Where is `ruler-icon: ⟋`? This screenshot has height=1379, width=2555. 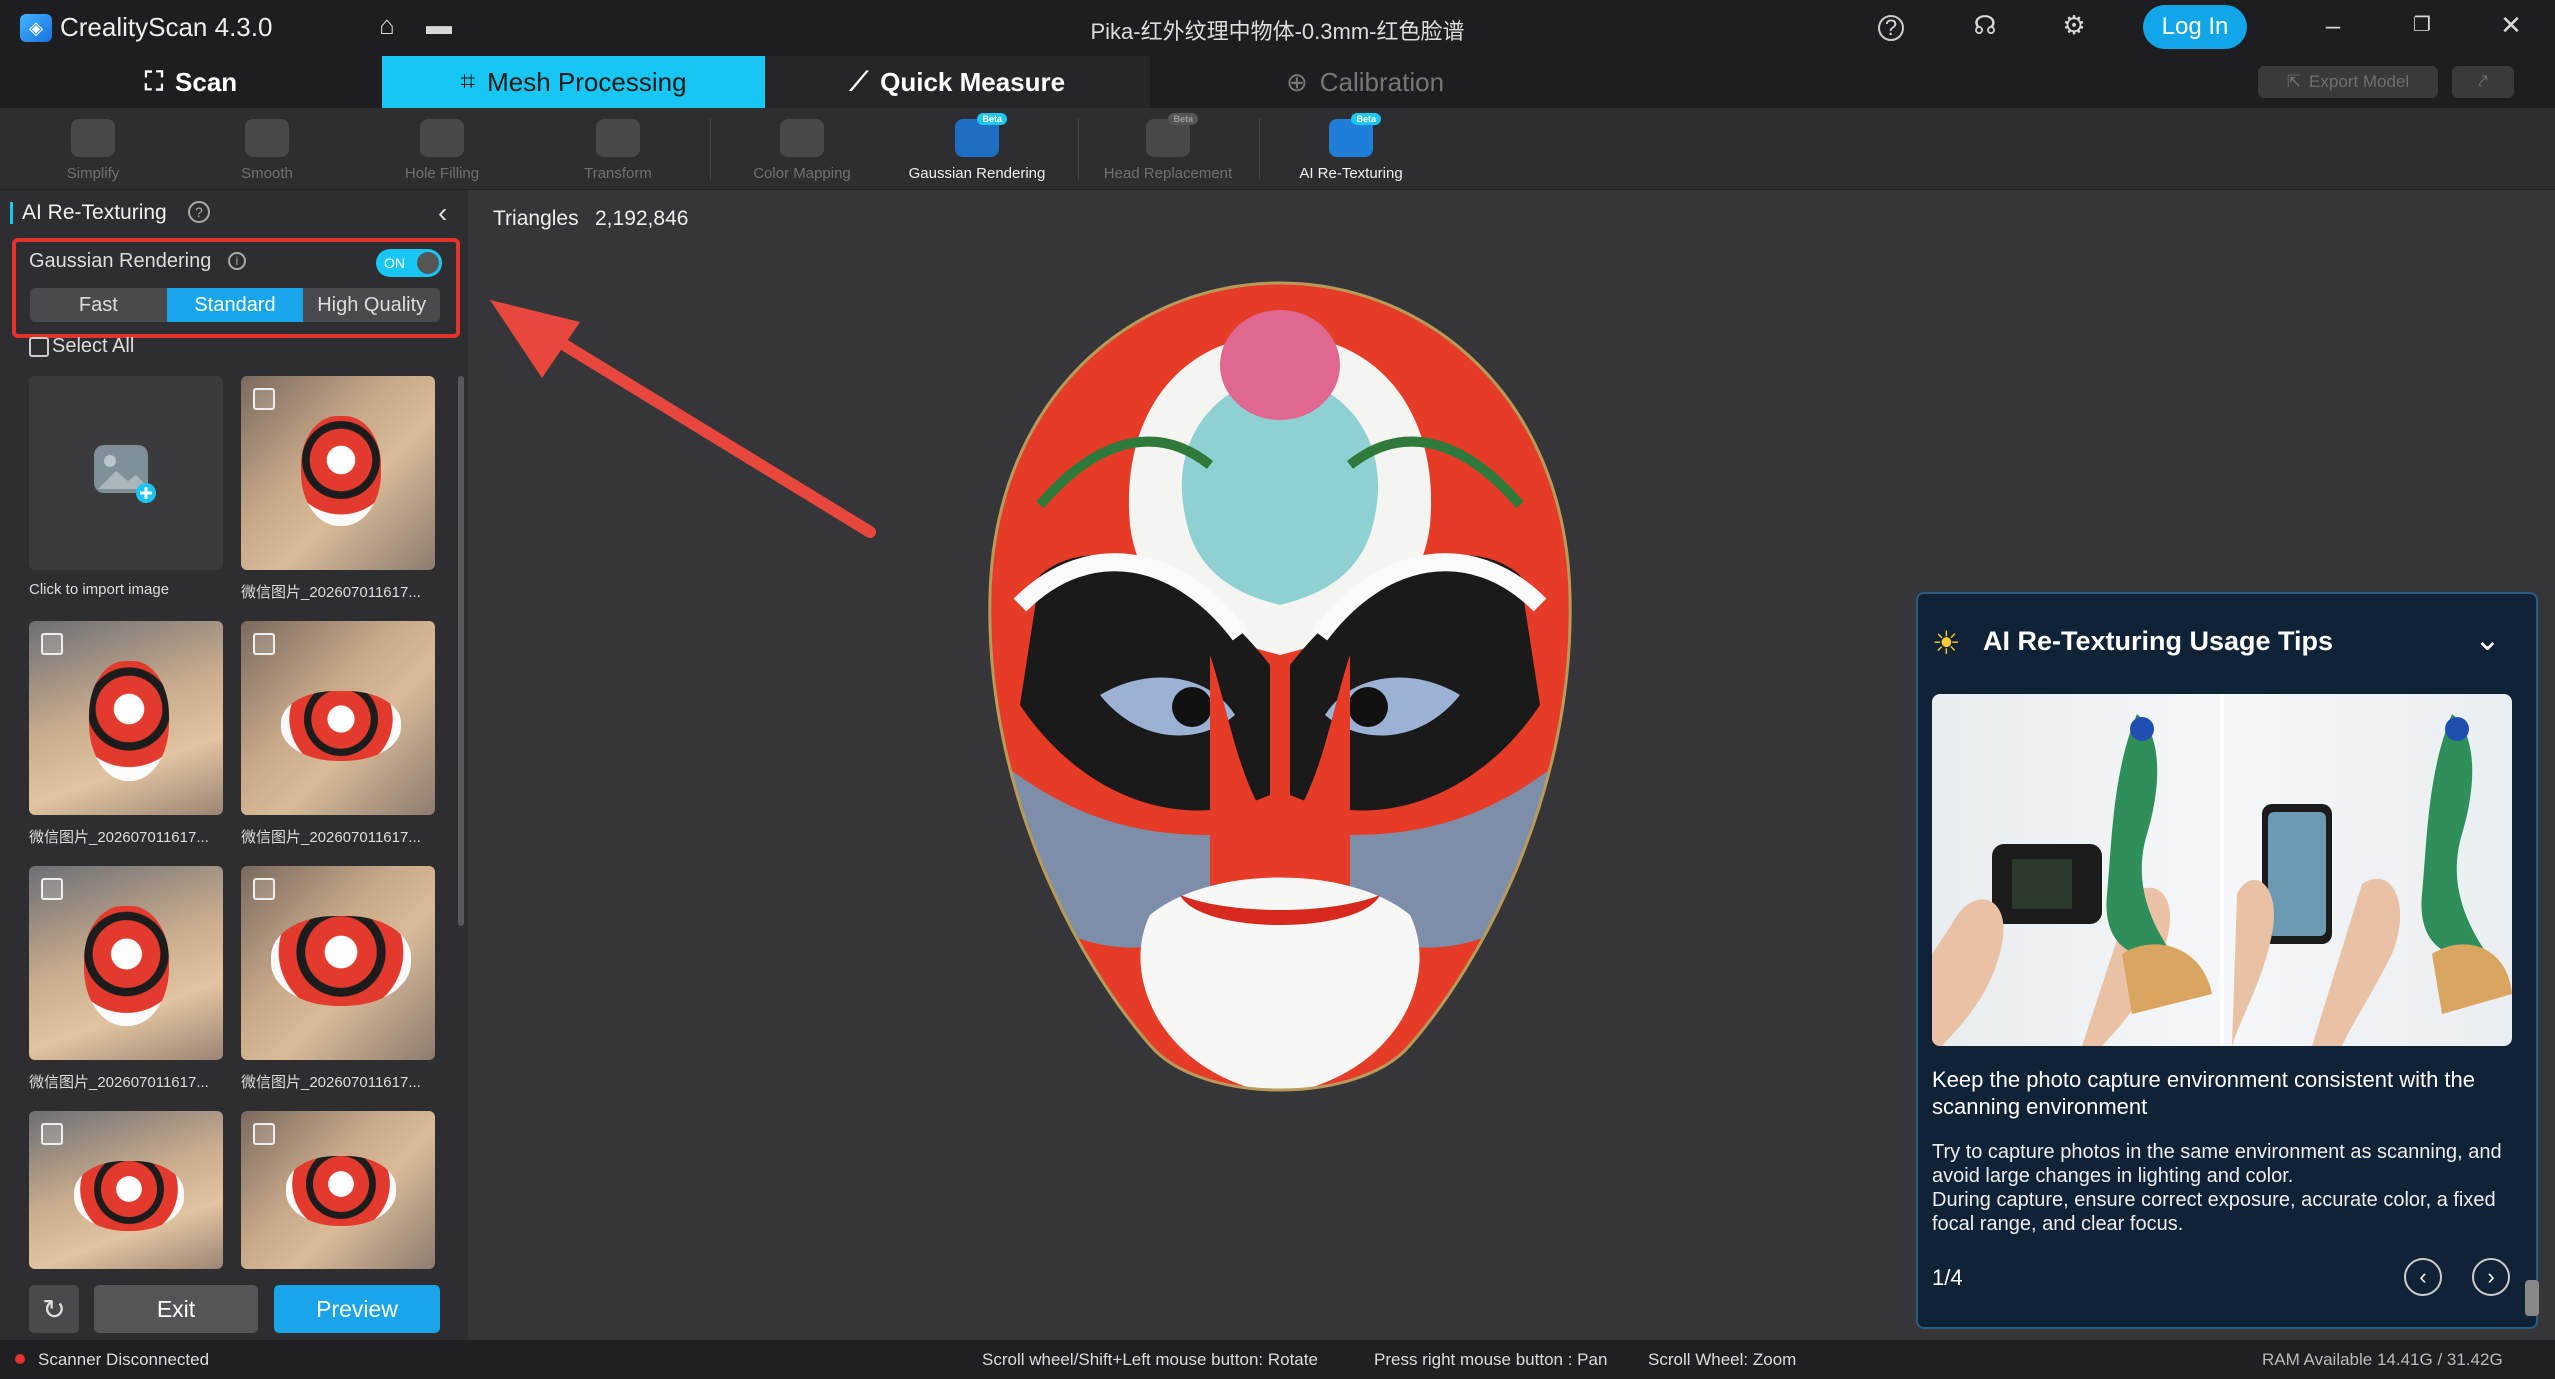
ruler-icon: ⟋ is located at coordinates (859, 81).